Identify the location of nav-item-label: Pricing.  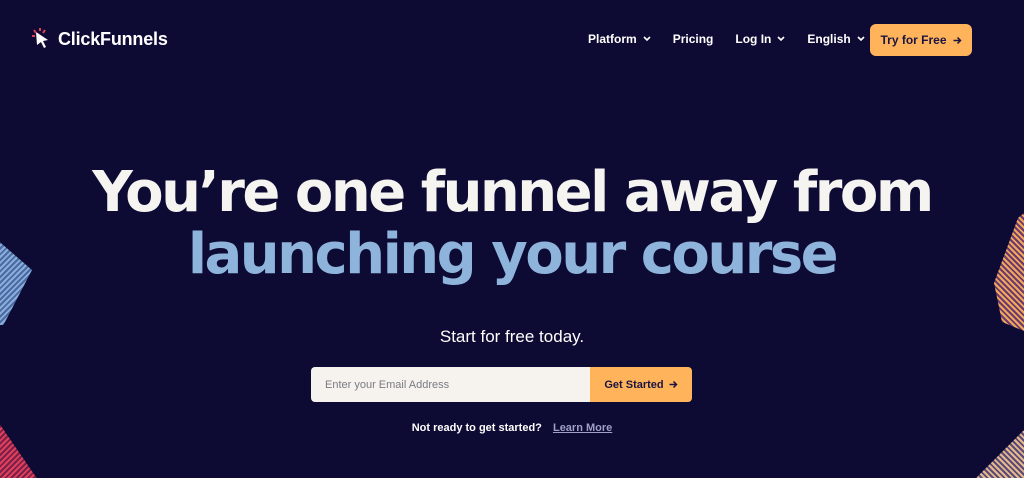
(693, 39).